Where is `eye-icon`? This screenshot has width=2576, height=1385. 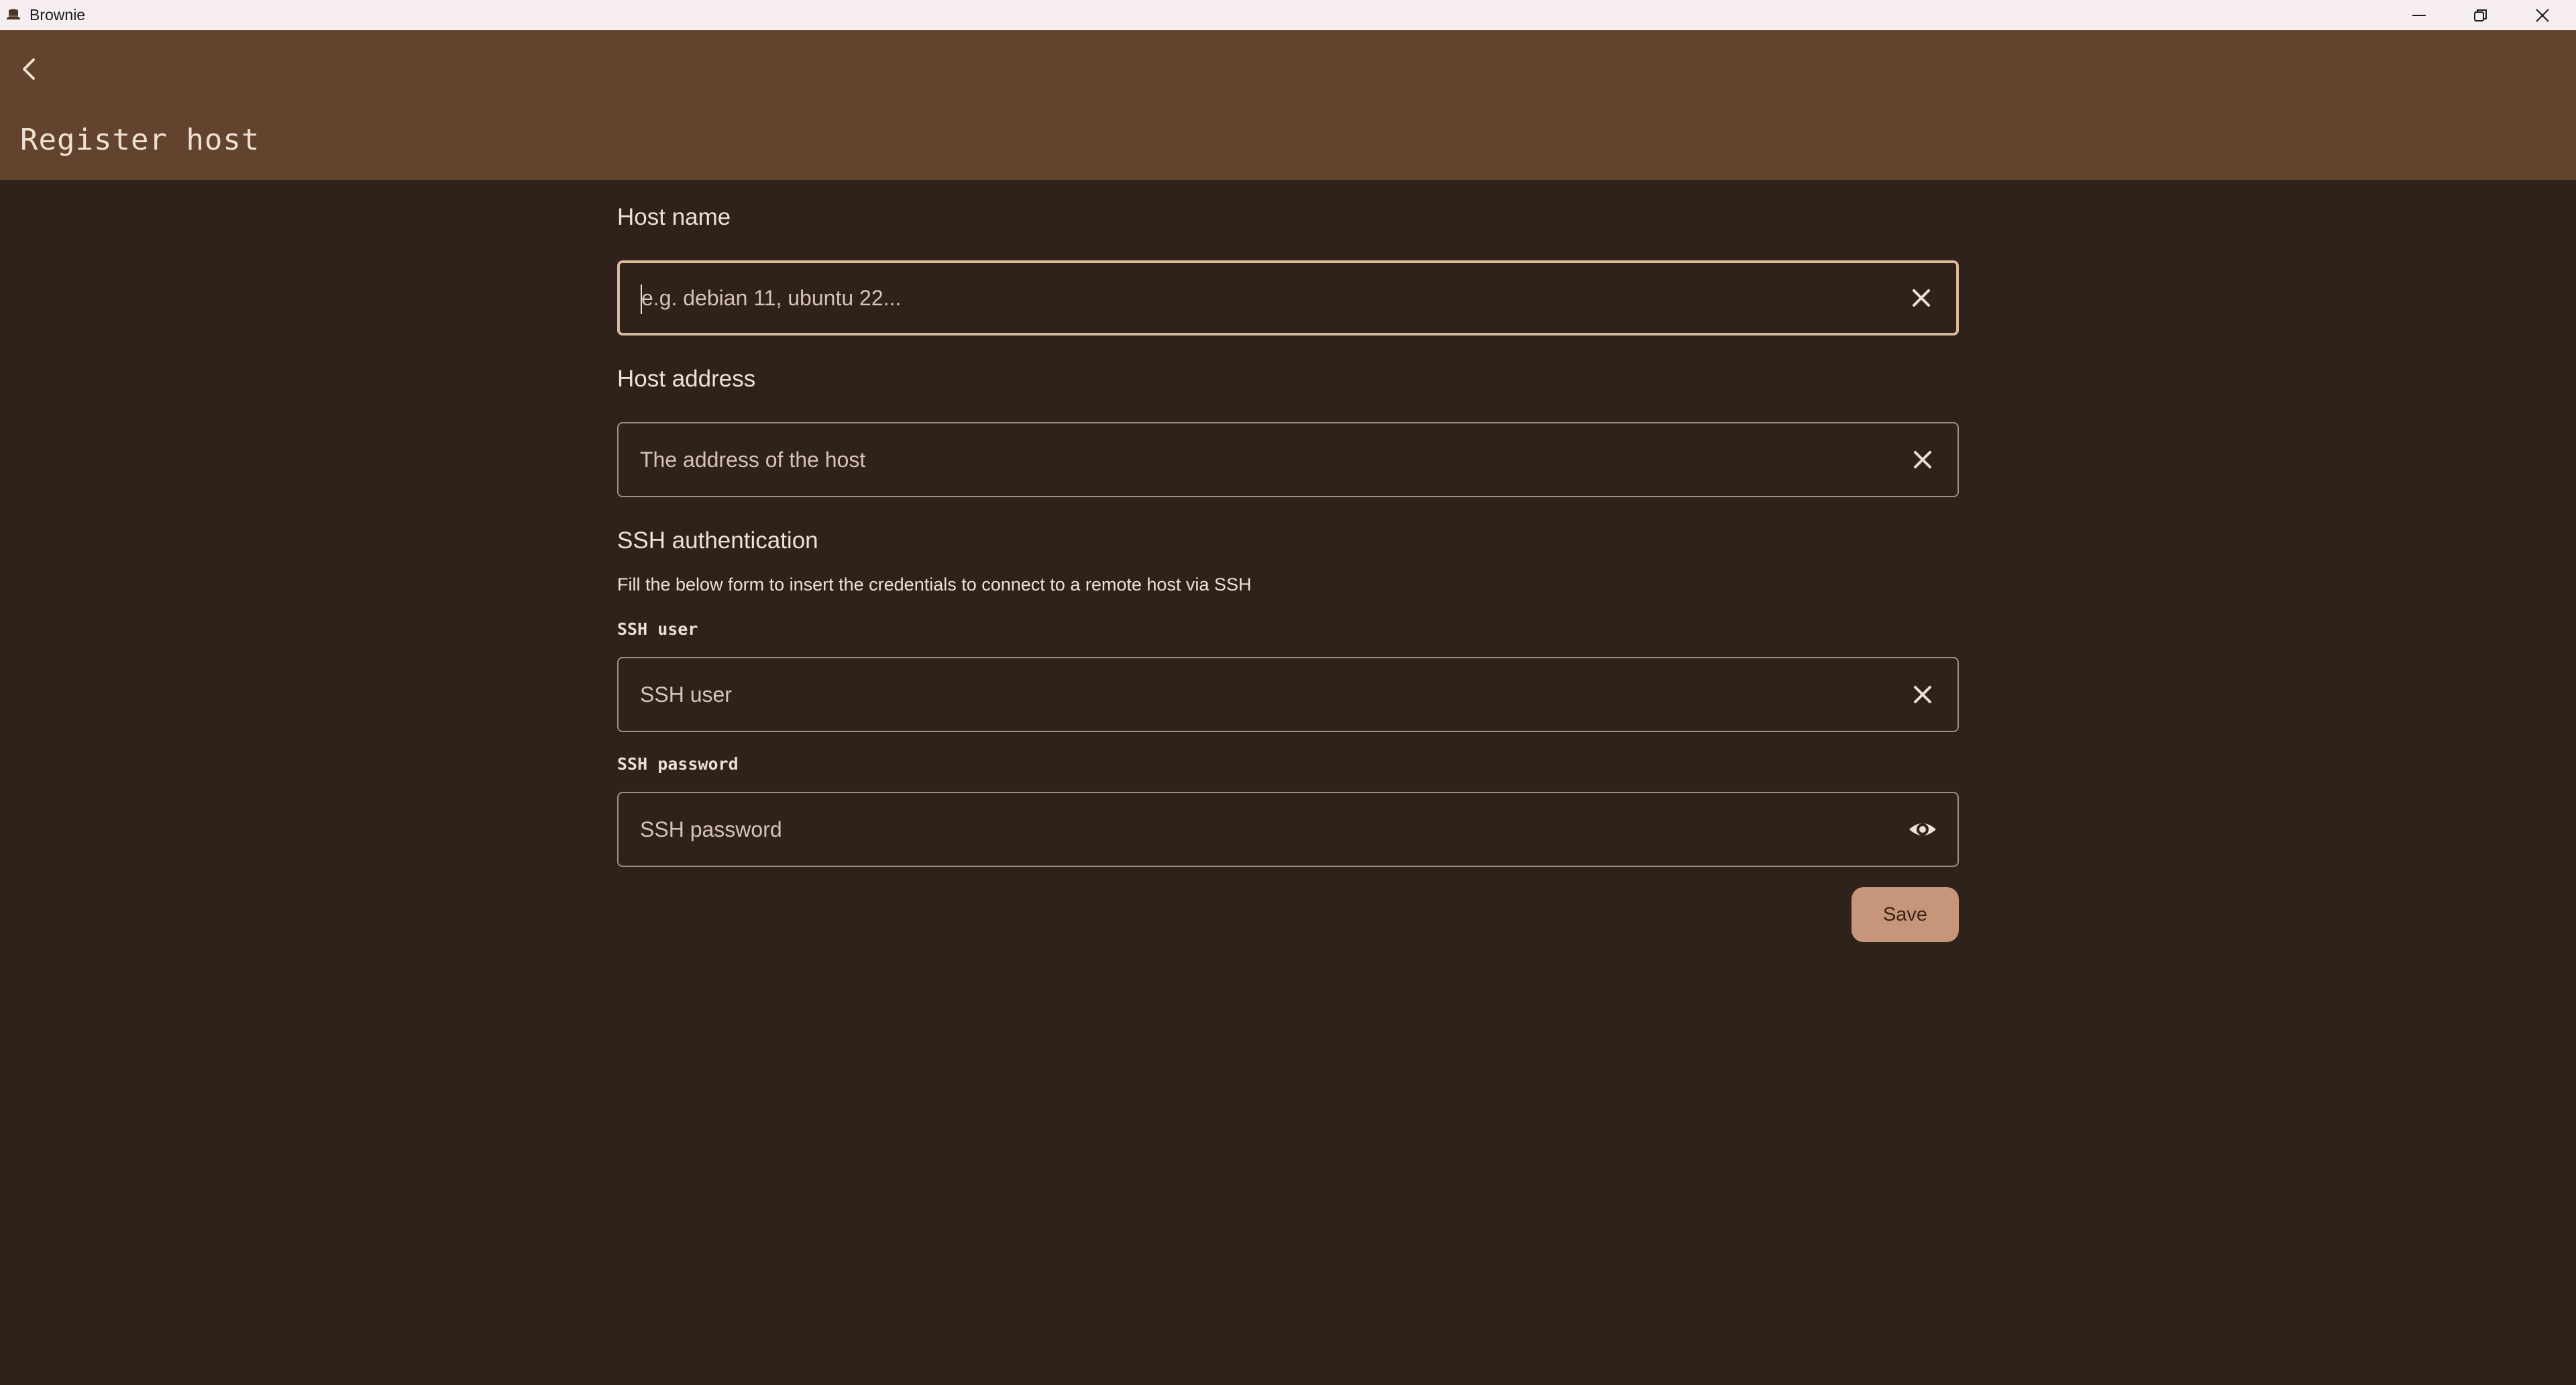
eye-icon is located at coordinates (1922, 829).